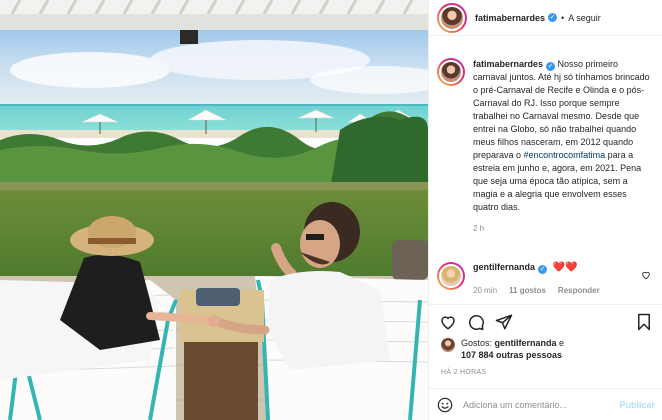 This screenshot has height=420, width=662. I want to click on liker-avatar, so click(448, 345).